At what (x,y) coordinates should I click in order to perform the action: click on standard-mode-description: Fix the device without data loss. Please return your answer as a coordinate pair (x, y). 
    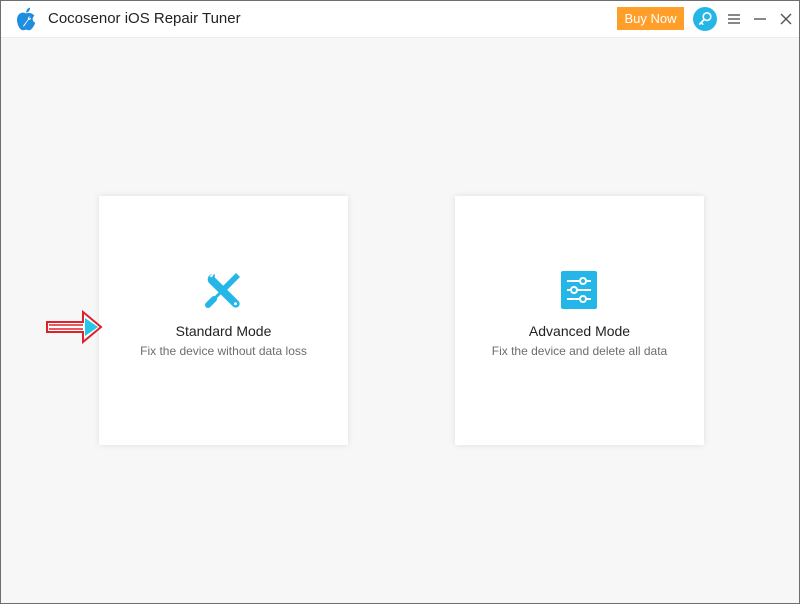
    Looking at the image, I should click on (223, 351).